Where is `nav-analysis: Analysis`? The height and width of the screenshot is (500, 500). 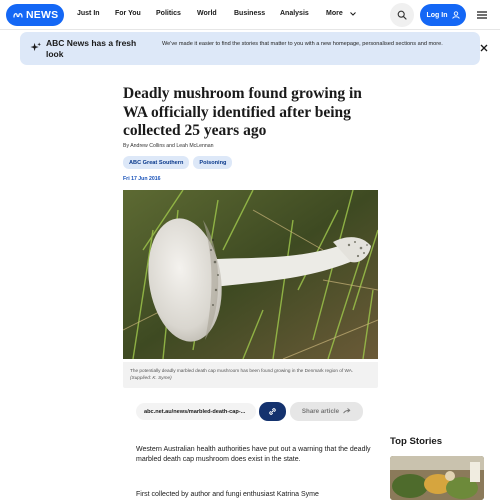
nav-analysis: Analysis is located at coordinates (294, 13).